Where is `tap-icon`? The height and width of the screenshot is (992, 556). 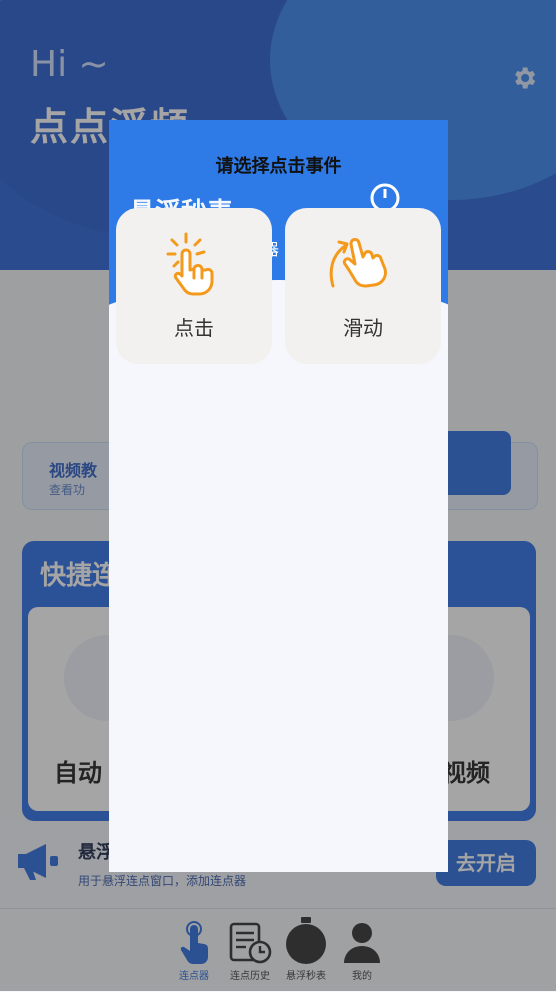
tap-icon is located at coordinates (190, 264).